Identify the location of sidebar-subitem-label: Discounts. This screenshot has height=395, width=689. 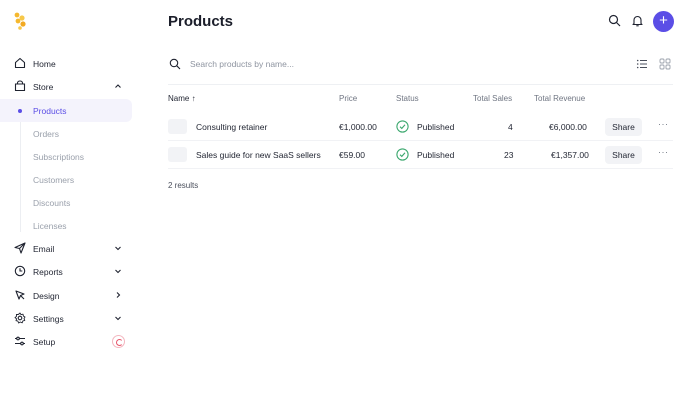
(52, 202).